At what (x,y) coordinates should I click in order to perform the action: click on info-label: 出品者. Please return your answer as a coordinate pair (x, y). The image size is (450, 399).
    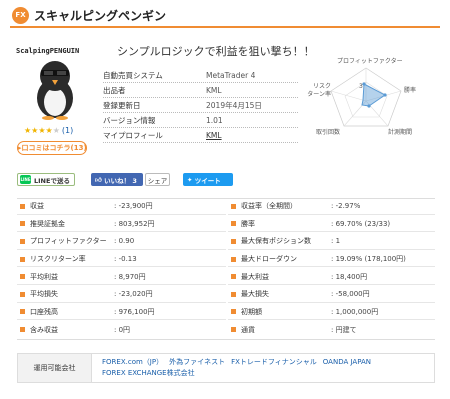
    Looking at the image, I should click on (114, 90).